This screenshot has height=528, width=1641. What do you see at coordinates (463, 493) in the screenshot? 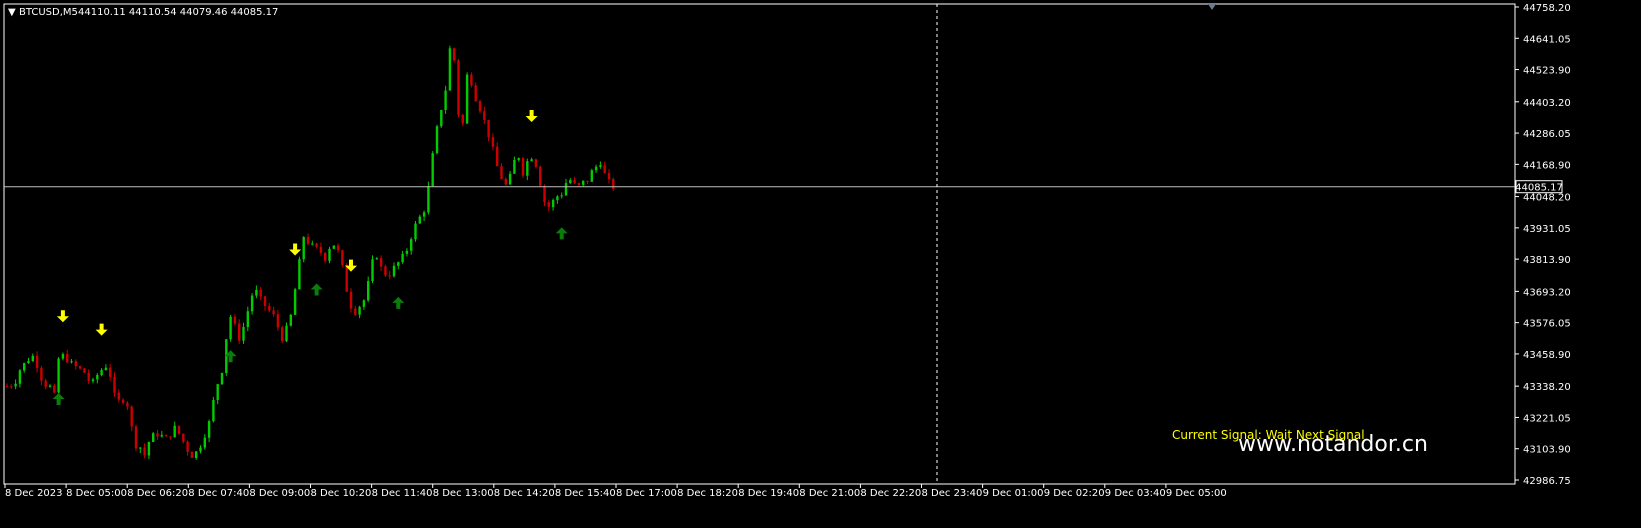
I see `x-tick-label: 8 Dec 13:00` at bounding box center [463, 493].